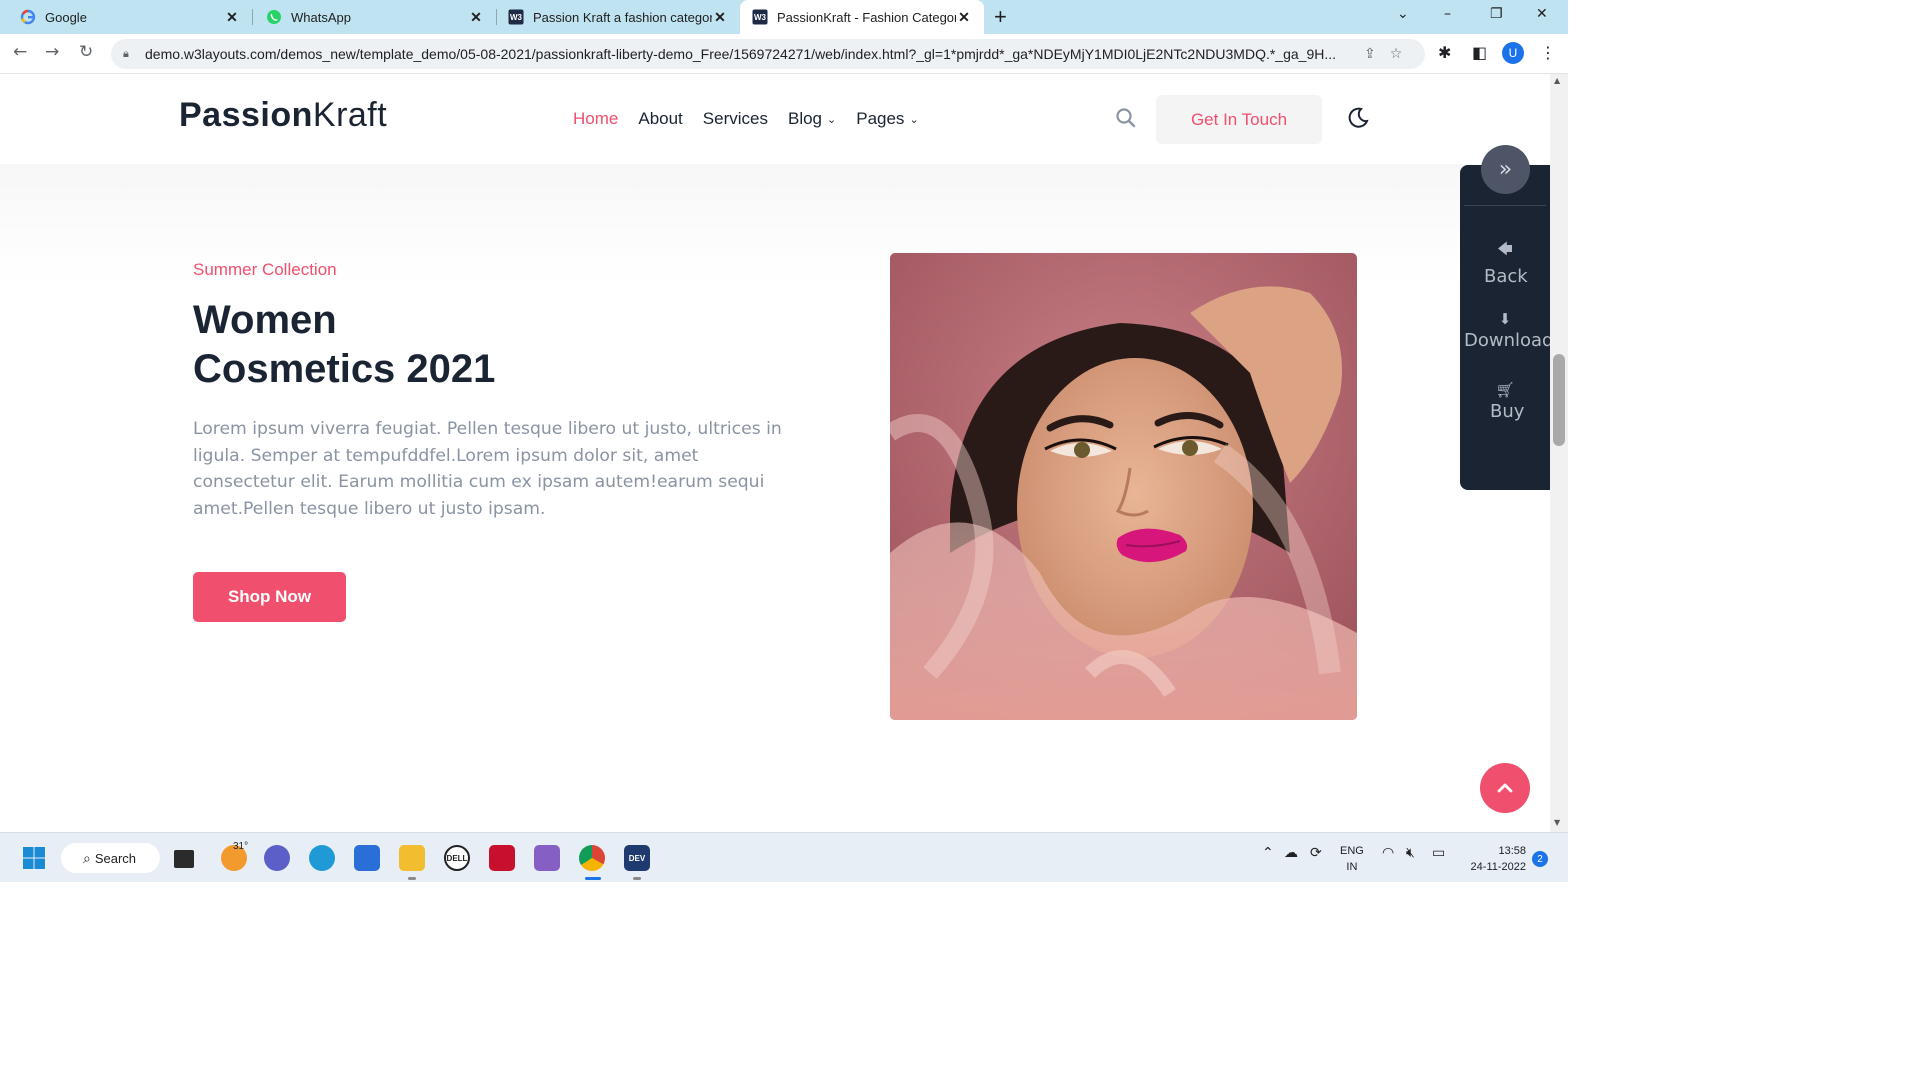  I want to click on moon-icon, so click(1358, 118).